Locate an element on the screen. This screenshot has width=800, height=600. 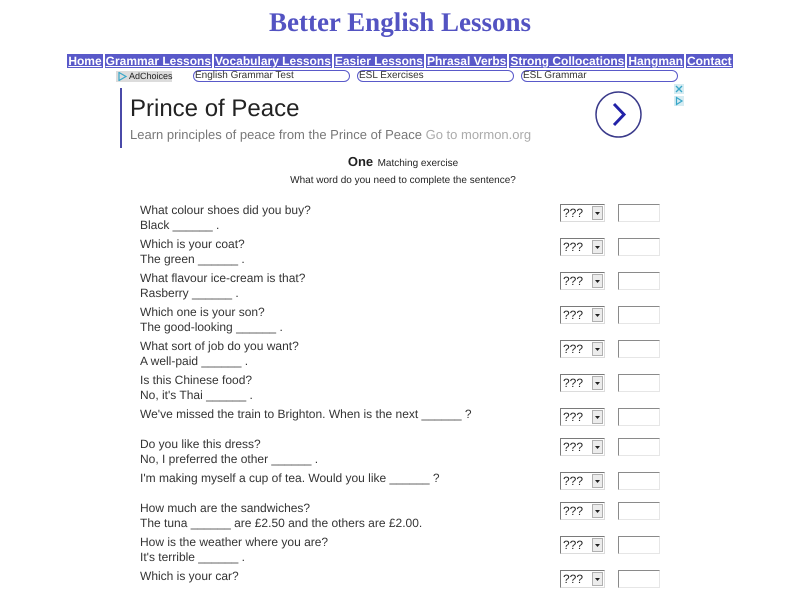
nav-link: Strong Collocations is located at coordinates (567, 61).